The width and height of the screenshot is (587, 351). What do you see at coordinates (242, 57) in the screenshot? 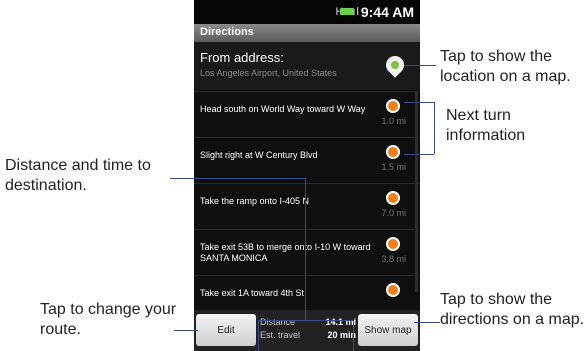
I see `from-address-title: From address:` at bounding box center [242, 57].